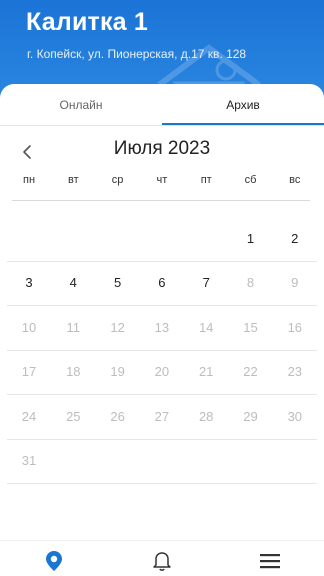 The image size is (324, 576). Describe the element at coordinates (29, 460) in the screenshot. I see `calendar-day: 31` at that location.